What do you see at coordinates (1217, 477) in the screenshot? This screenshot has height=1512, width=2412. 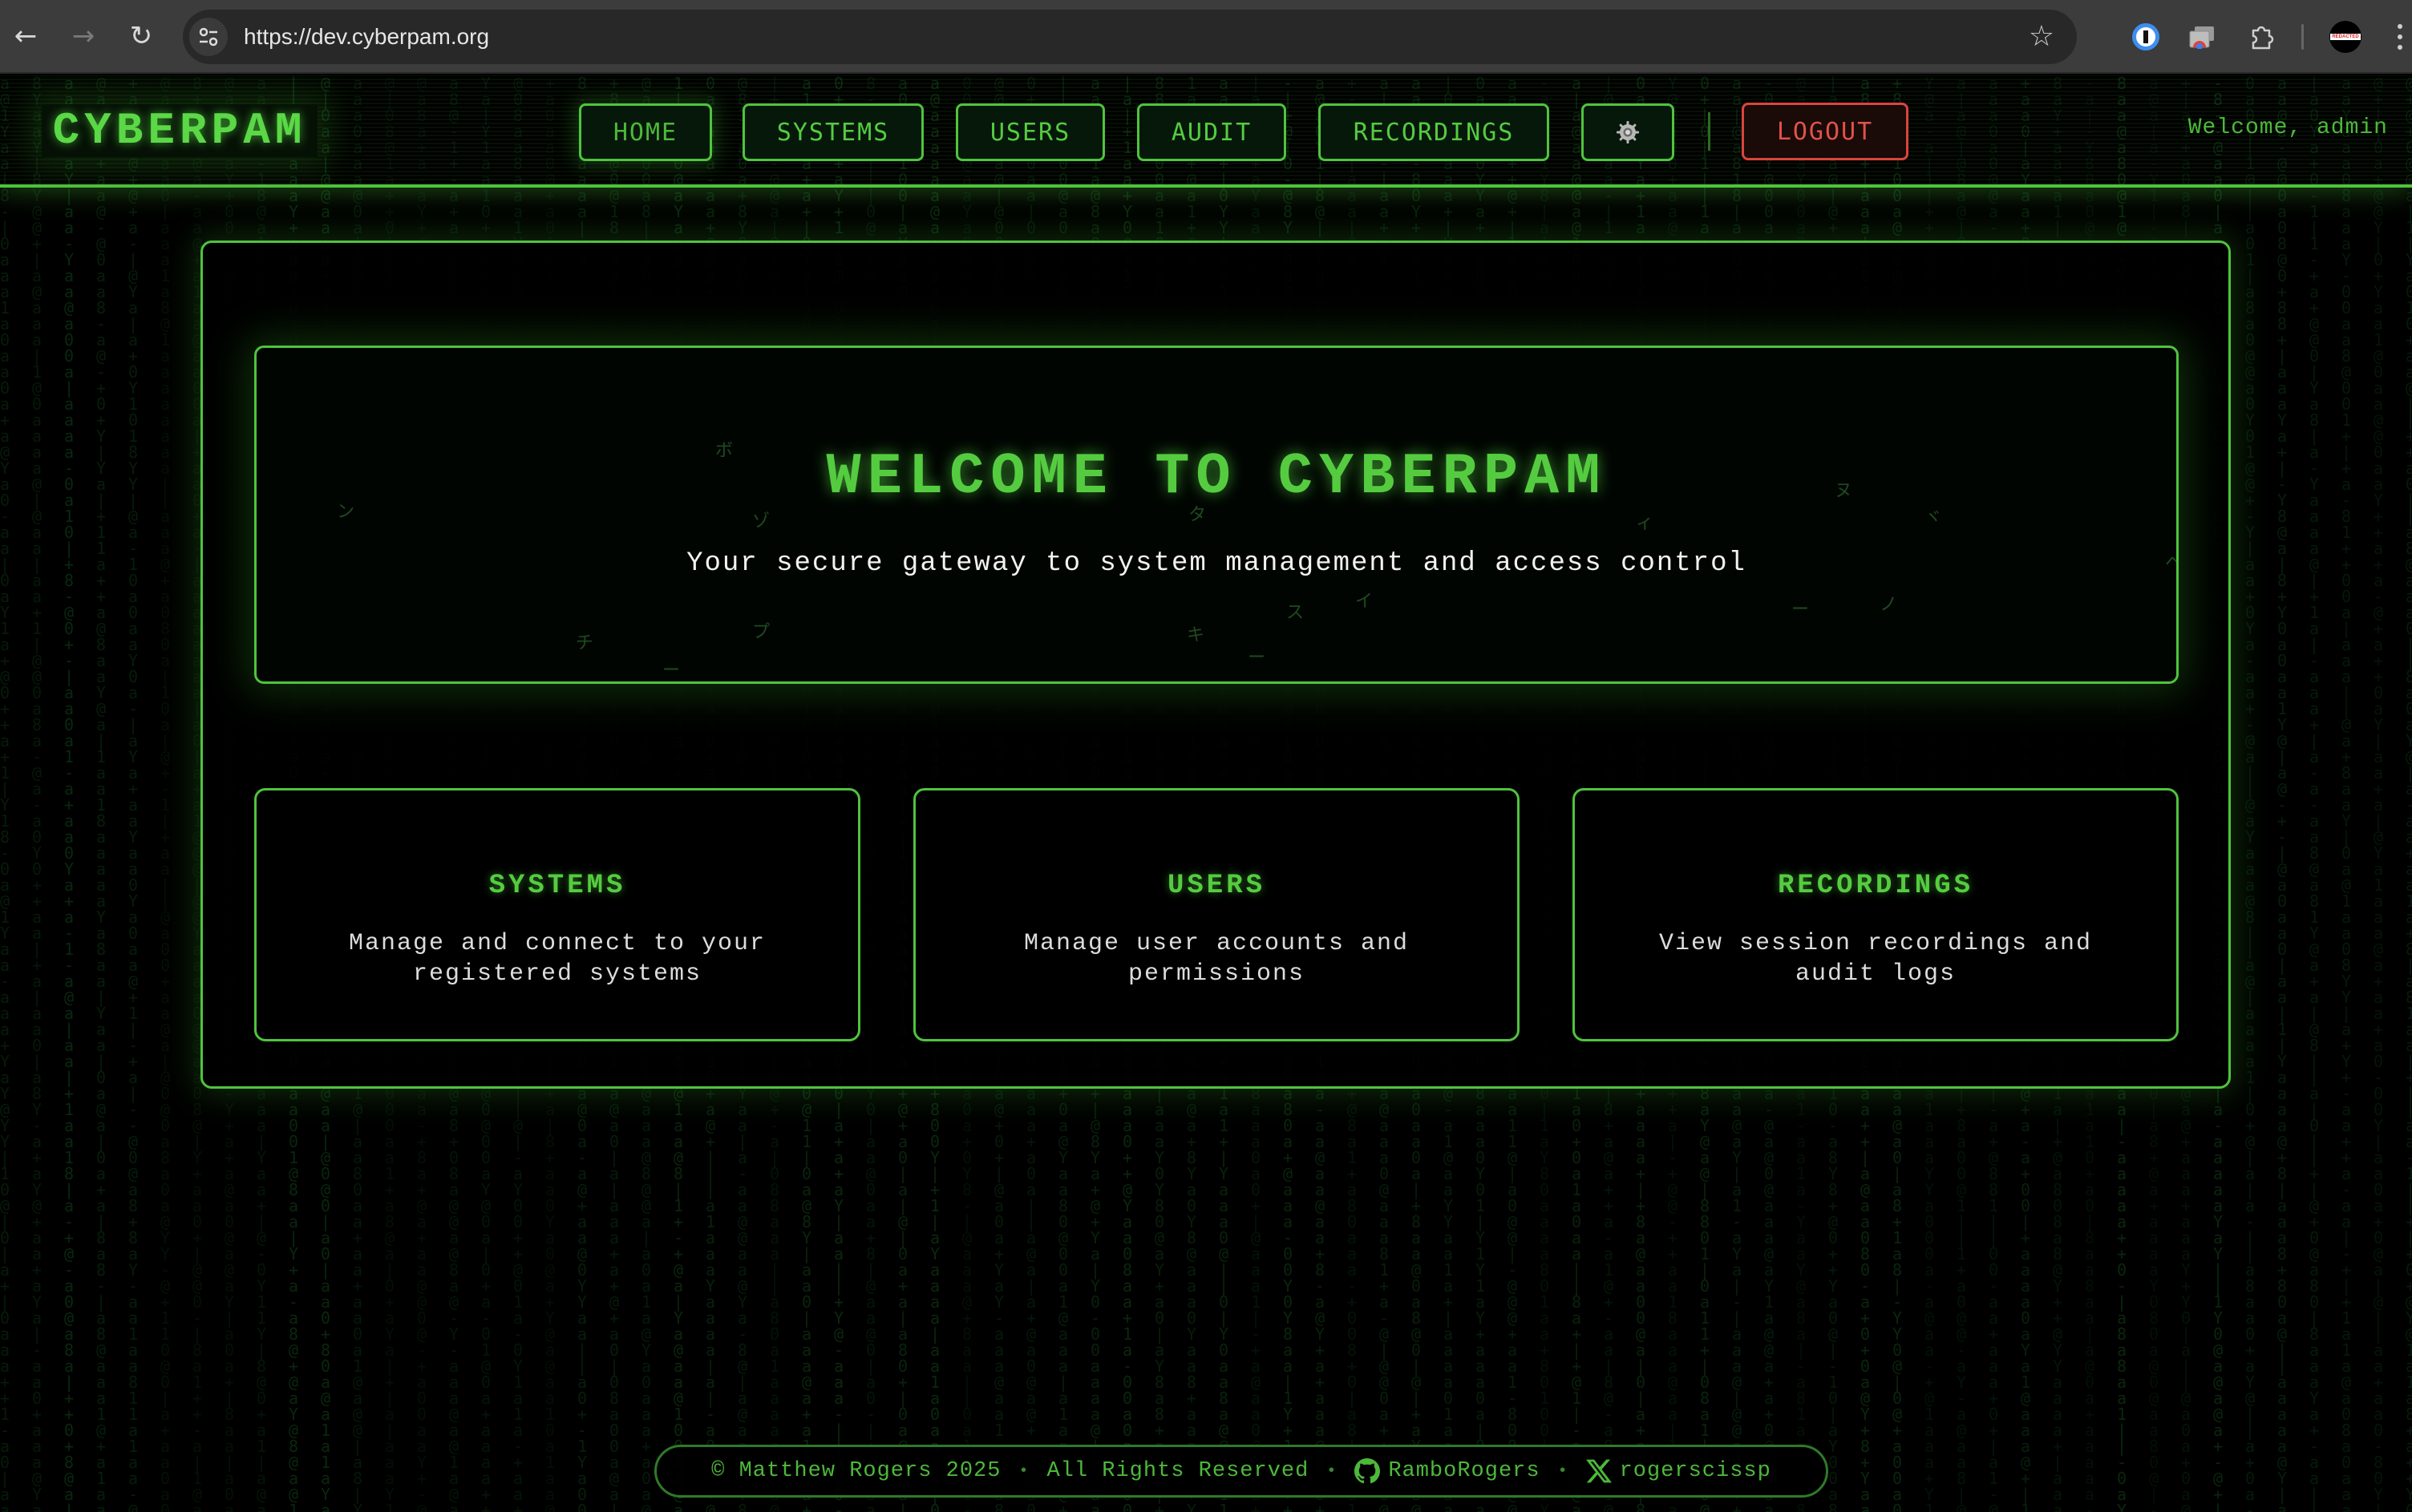 I see `hero-title: WELCOME TO CYBERPAM` at bounding box center [1217, 477].